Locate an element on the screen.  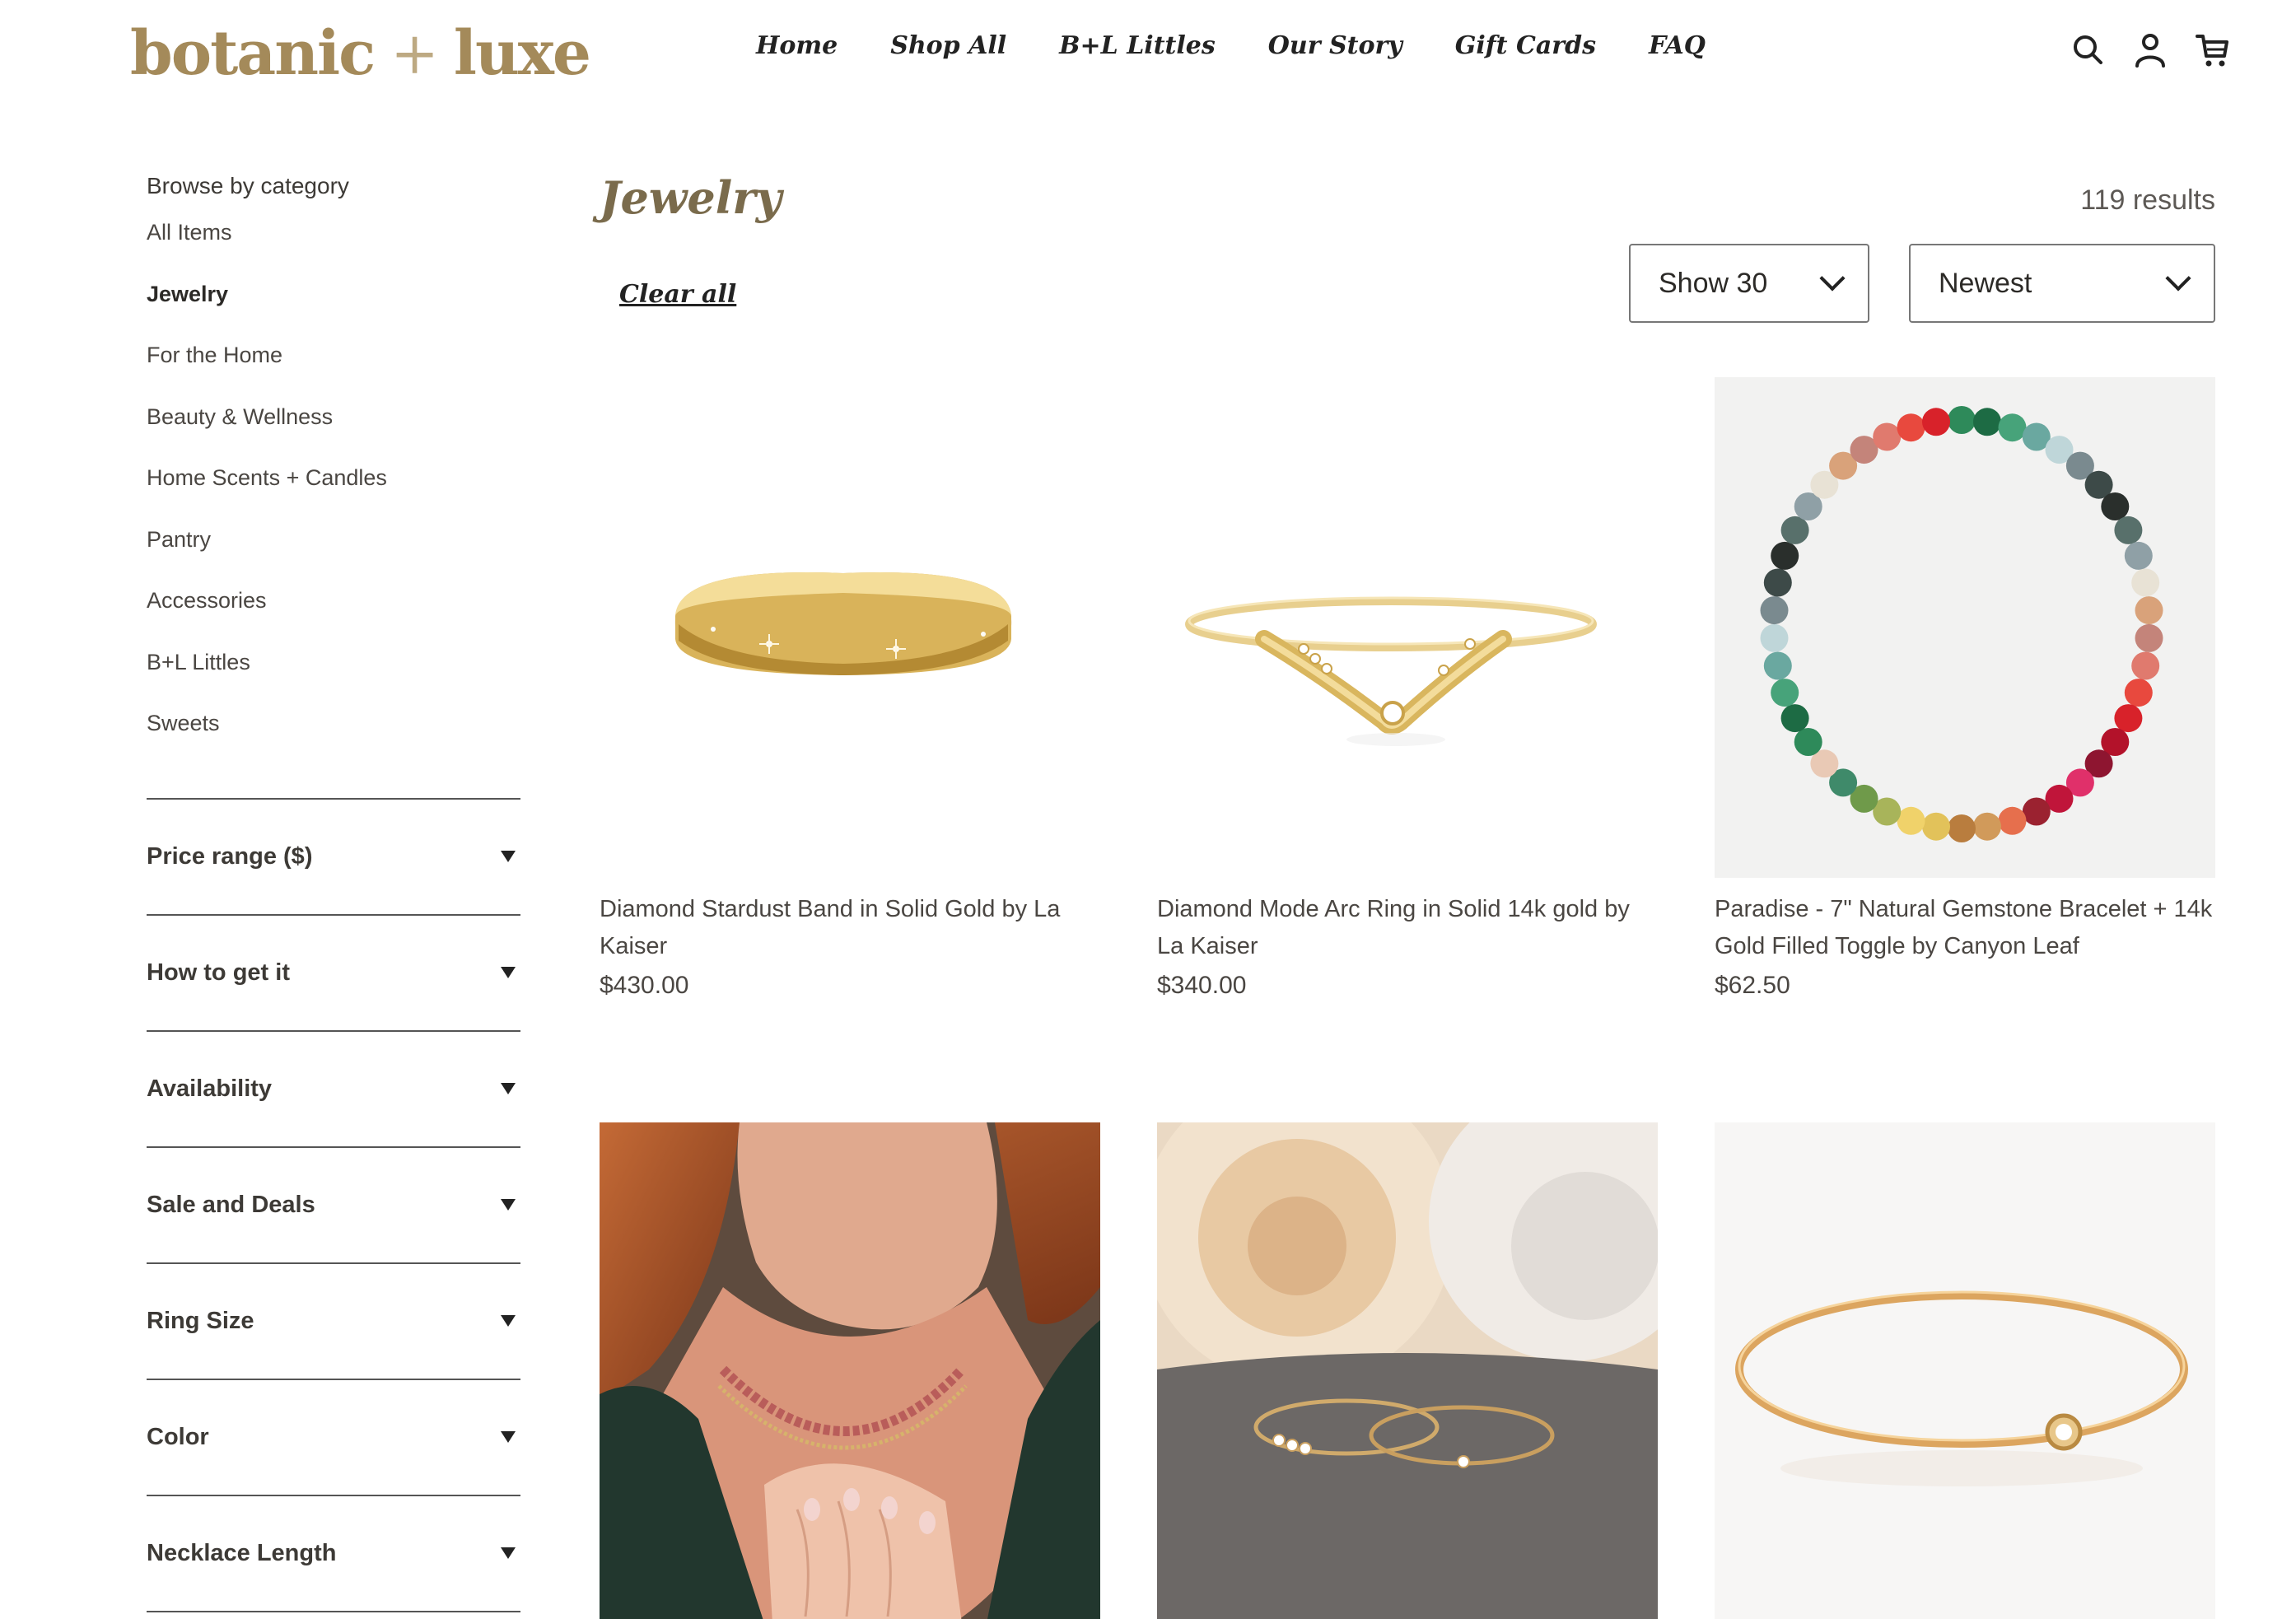
category-pantry: Pantry is located at coordinates (333, 554).